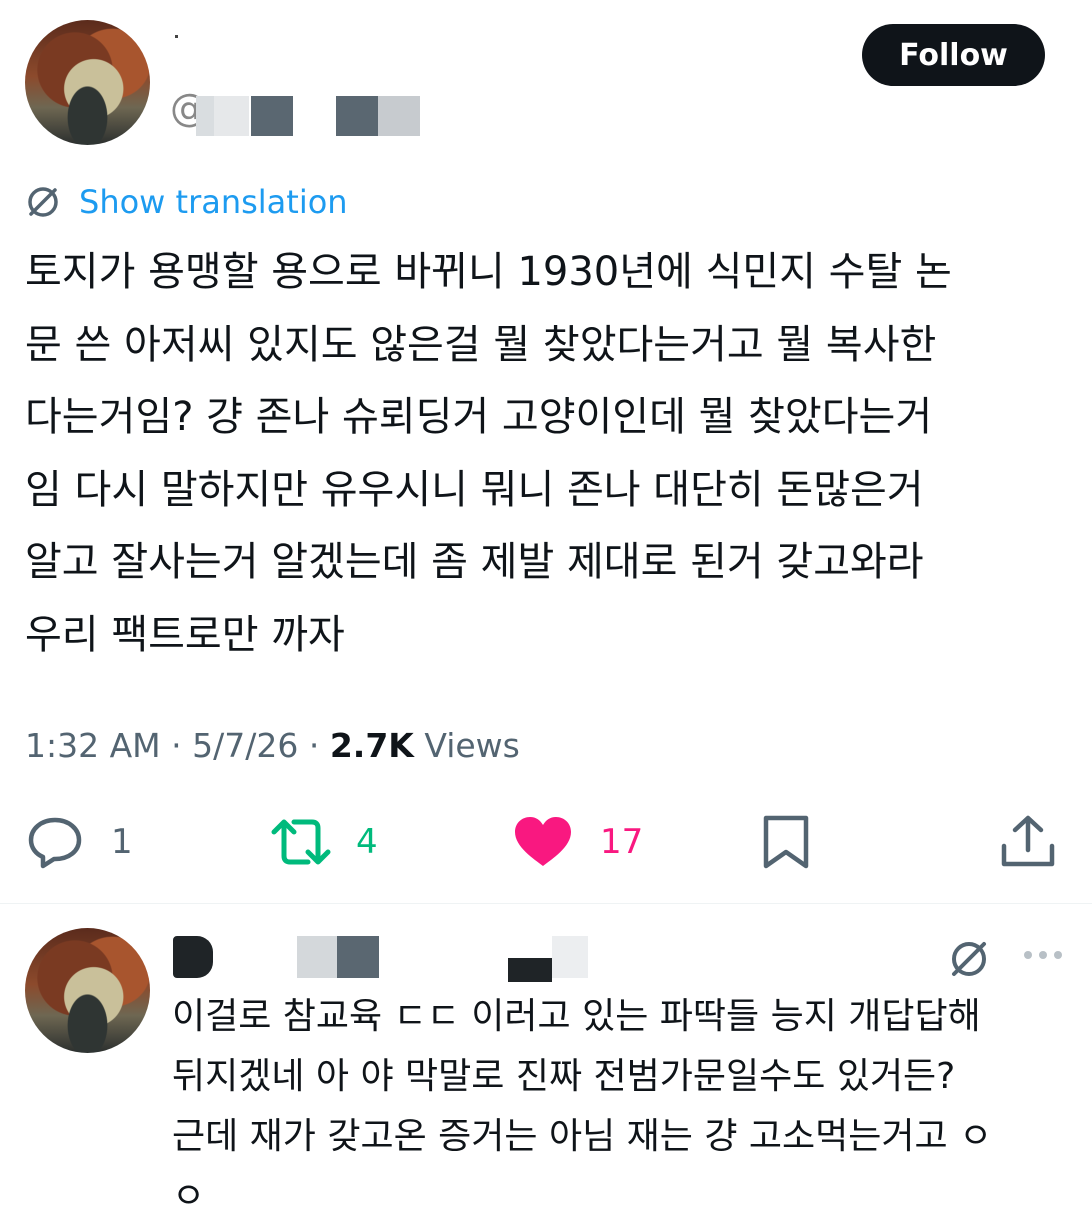 This screenshot has width=1092, height=1227. I want to click on retweet-button: 4, so click(324, 842).